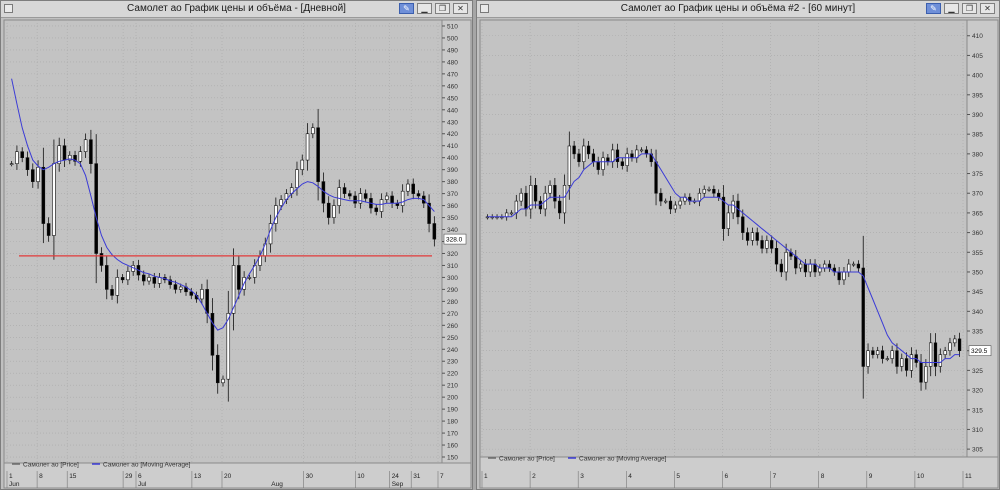 This screenshot has width=1000, height=490. Describe the element at coordinates (977, 430) in the screenshot. I see `y-tick-label: 310` at that location.